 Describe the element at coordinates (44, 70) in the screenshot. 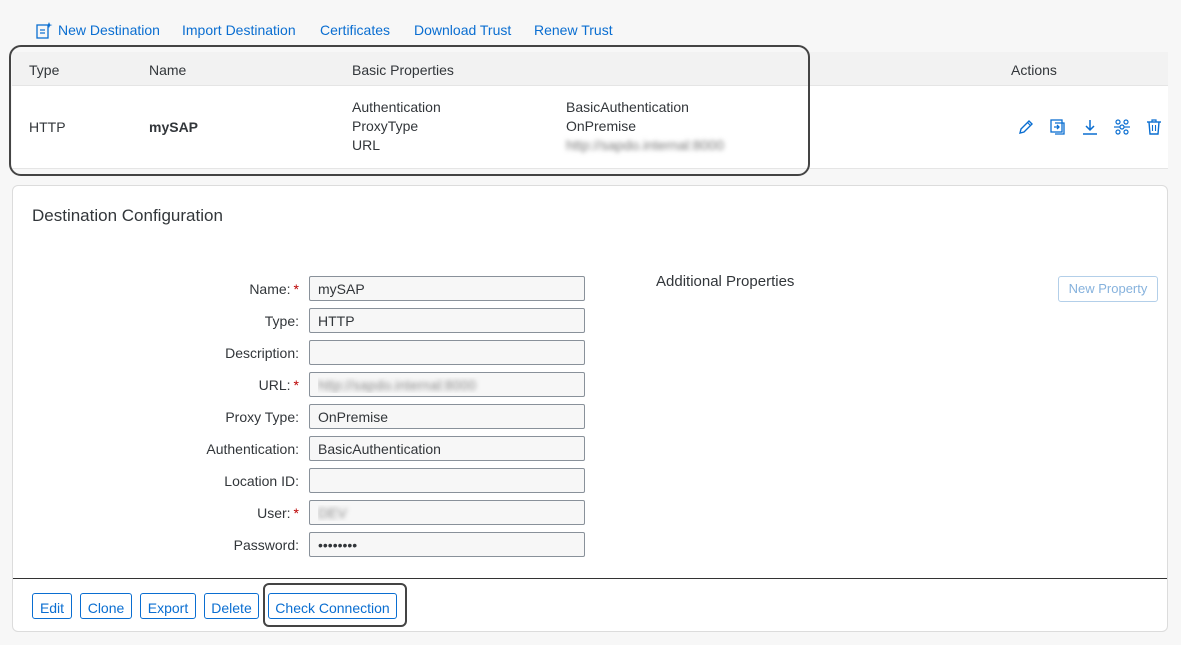

I see `column-header-type: Type` at that location.